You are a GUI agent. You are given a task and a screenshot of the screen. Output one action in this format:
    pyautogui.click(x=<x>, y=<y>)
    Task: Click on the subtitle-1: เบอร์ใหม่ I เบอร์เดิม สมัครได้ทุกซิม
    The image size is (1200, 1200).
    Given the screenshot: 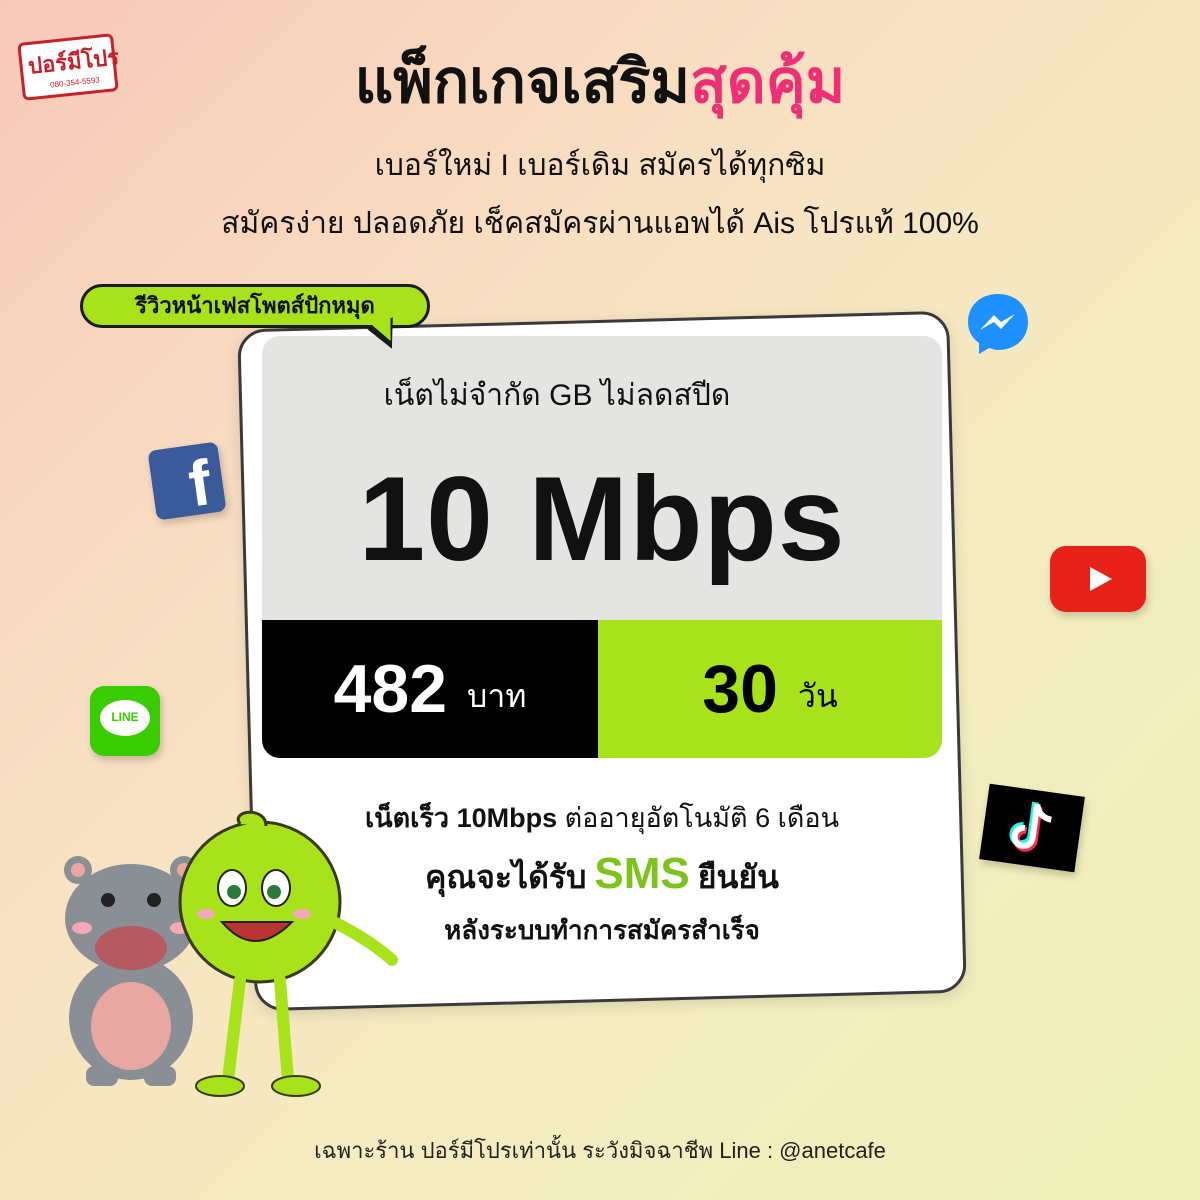 What is the action you would take?
    pyautogui.click(x=600, y=165)
    